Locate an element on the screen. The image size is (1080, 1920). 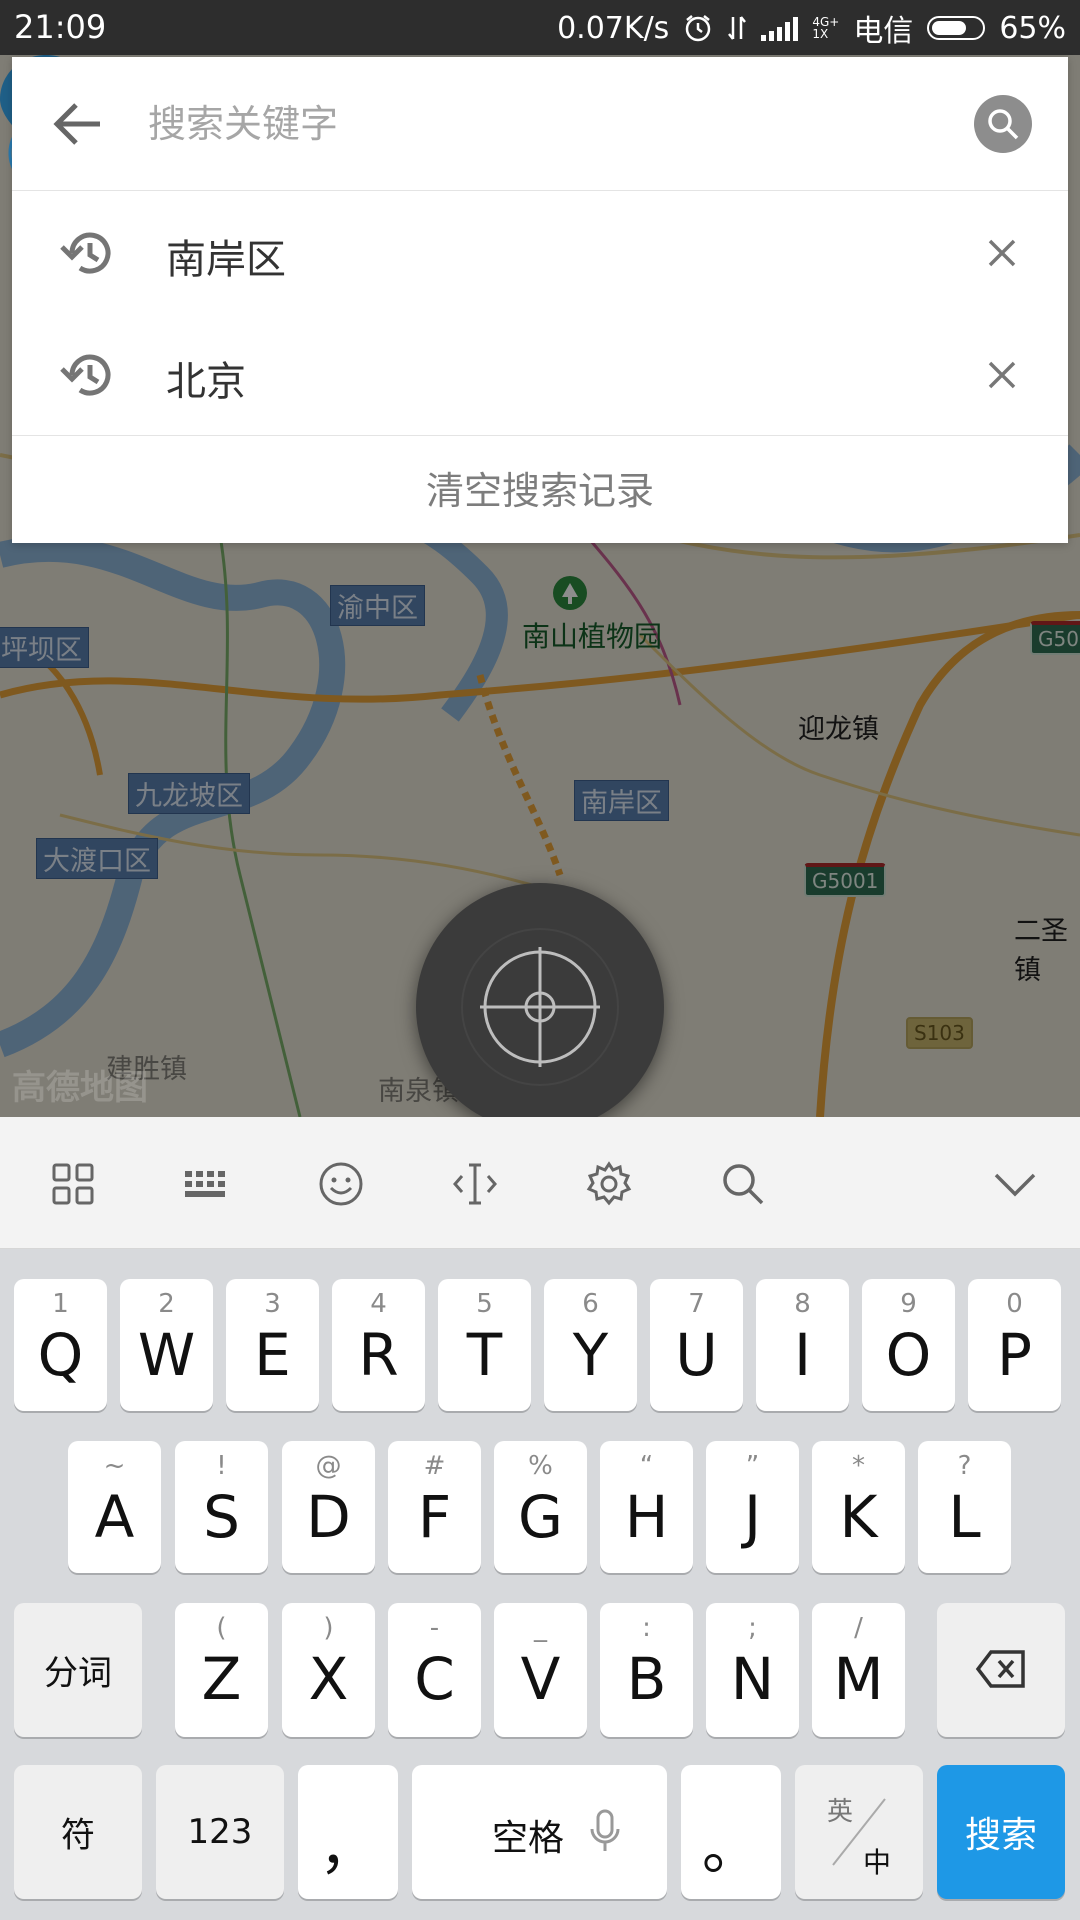
status-bar: 21:09 0.07K/s 4G+ 1X 电信 65% is located at coordinates (540, 27).